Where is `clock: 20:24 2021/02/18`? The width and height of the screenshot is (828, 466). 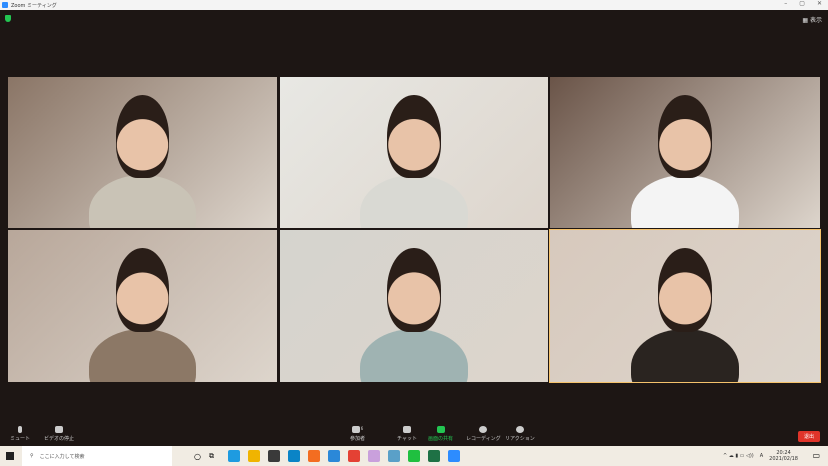 clock: 20:24 2021/02/18 is located at coordinates (783, 456).